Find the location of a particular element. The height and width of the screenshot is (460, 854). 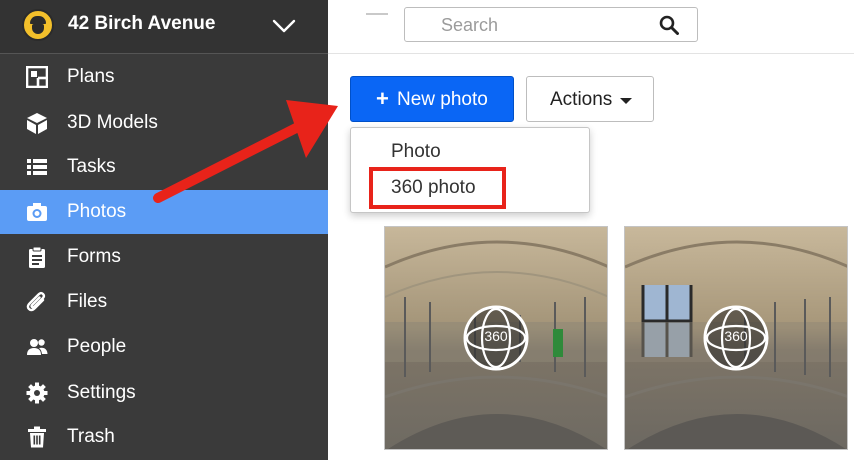

dropdown-item-photo: Photo is located at coordinates (416, 152).